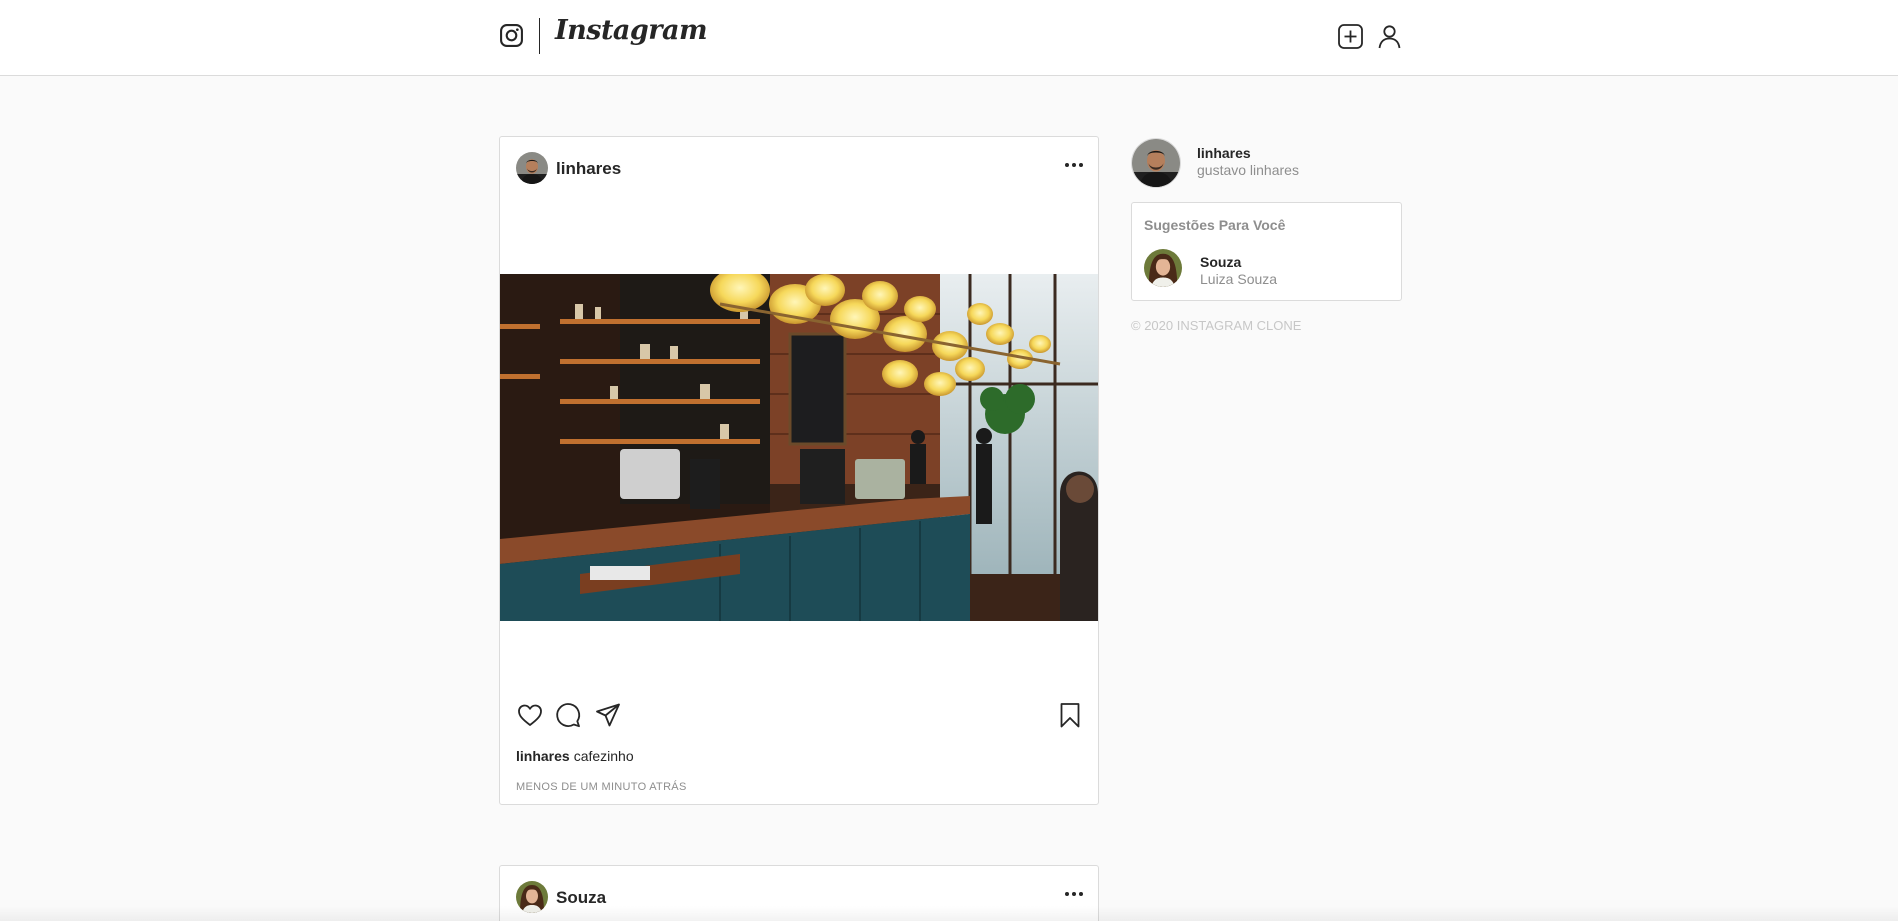 The height and width of the screenshot is (921, 1898). What do you see at coordinates (1215, 225) in the screenshot?
I see `suggestions-title: Sugestões Para Você` at bounding box center [1215, 225].